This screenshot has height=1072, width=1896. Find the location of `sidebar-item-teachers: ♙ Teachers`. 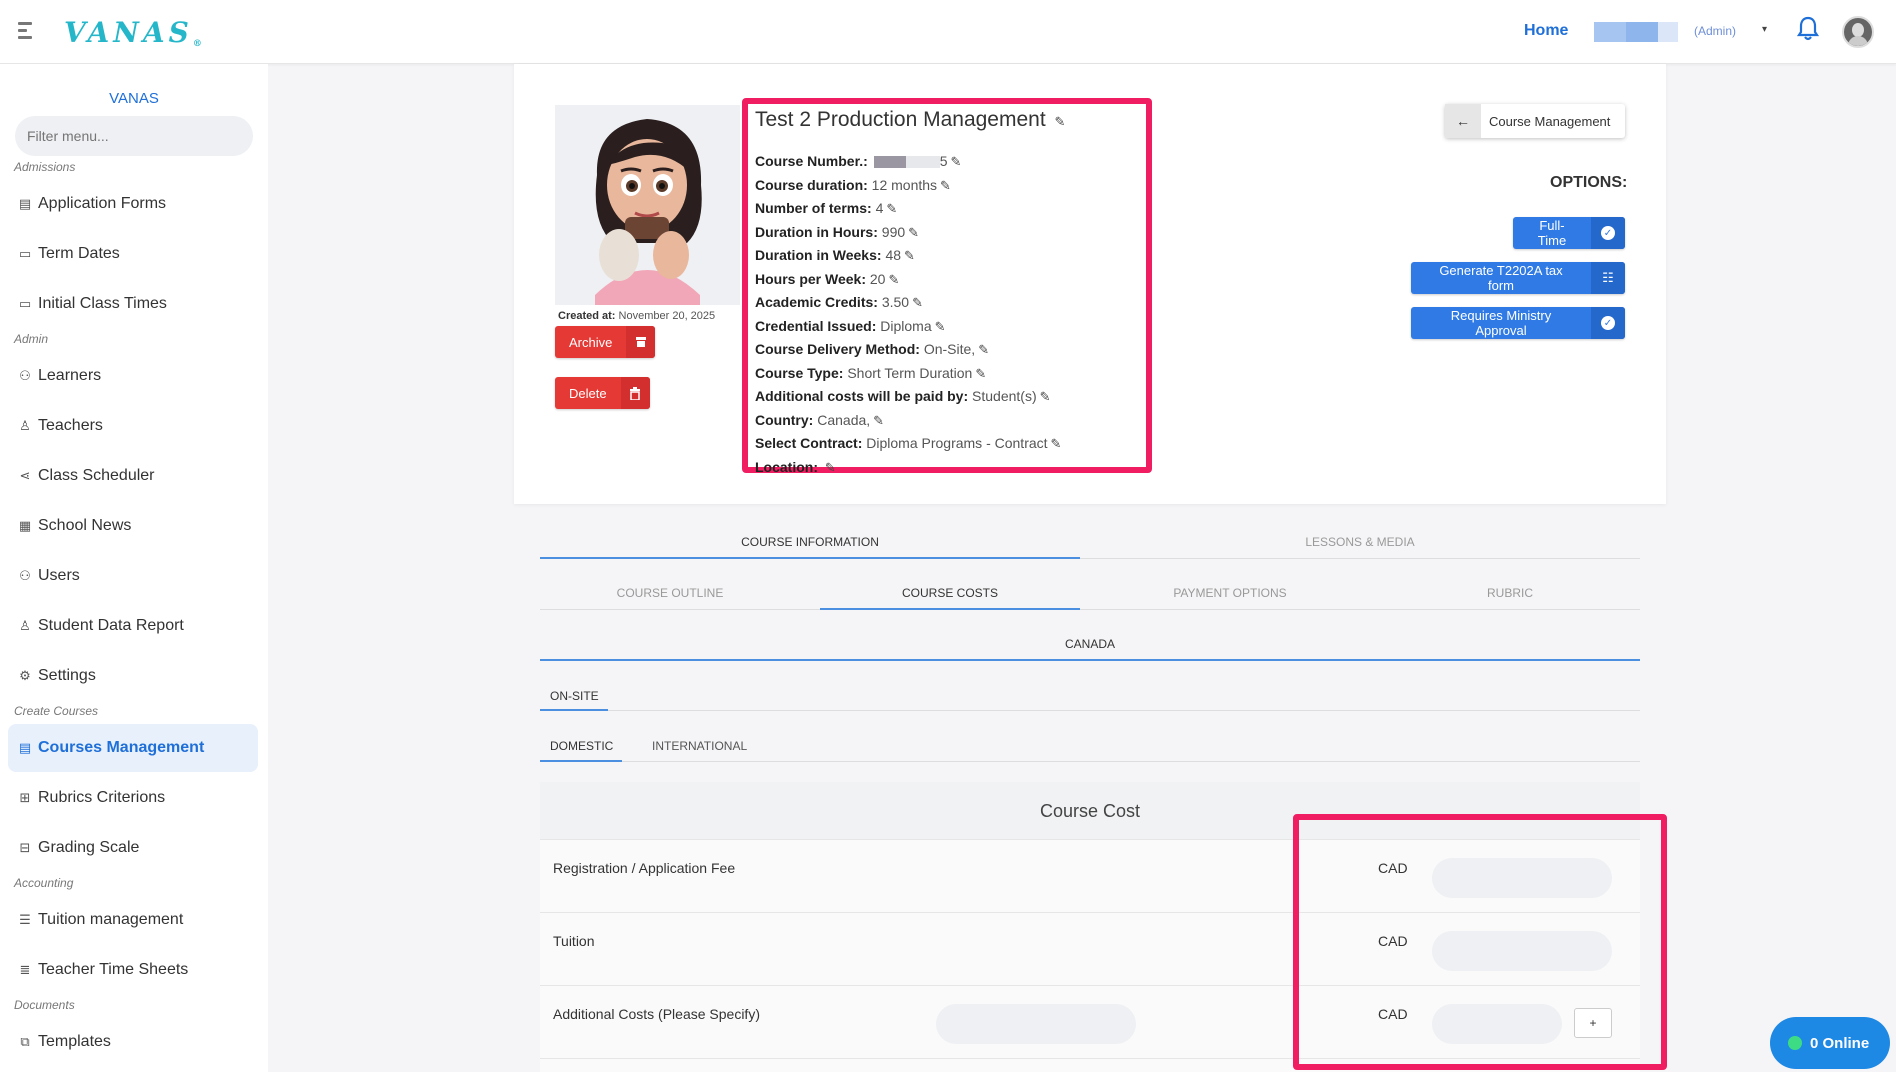

sidebar-item-teachers: ♙ Teachers is located at coordinates (133, 426).